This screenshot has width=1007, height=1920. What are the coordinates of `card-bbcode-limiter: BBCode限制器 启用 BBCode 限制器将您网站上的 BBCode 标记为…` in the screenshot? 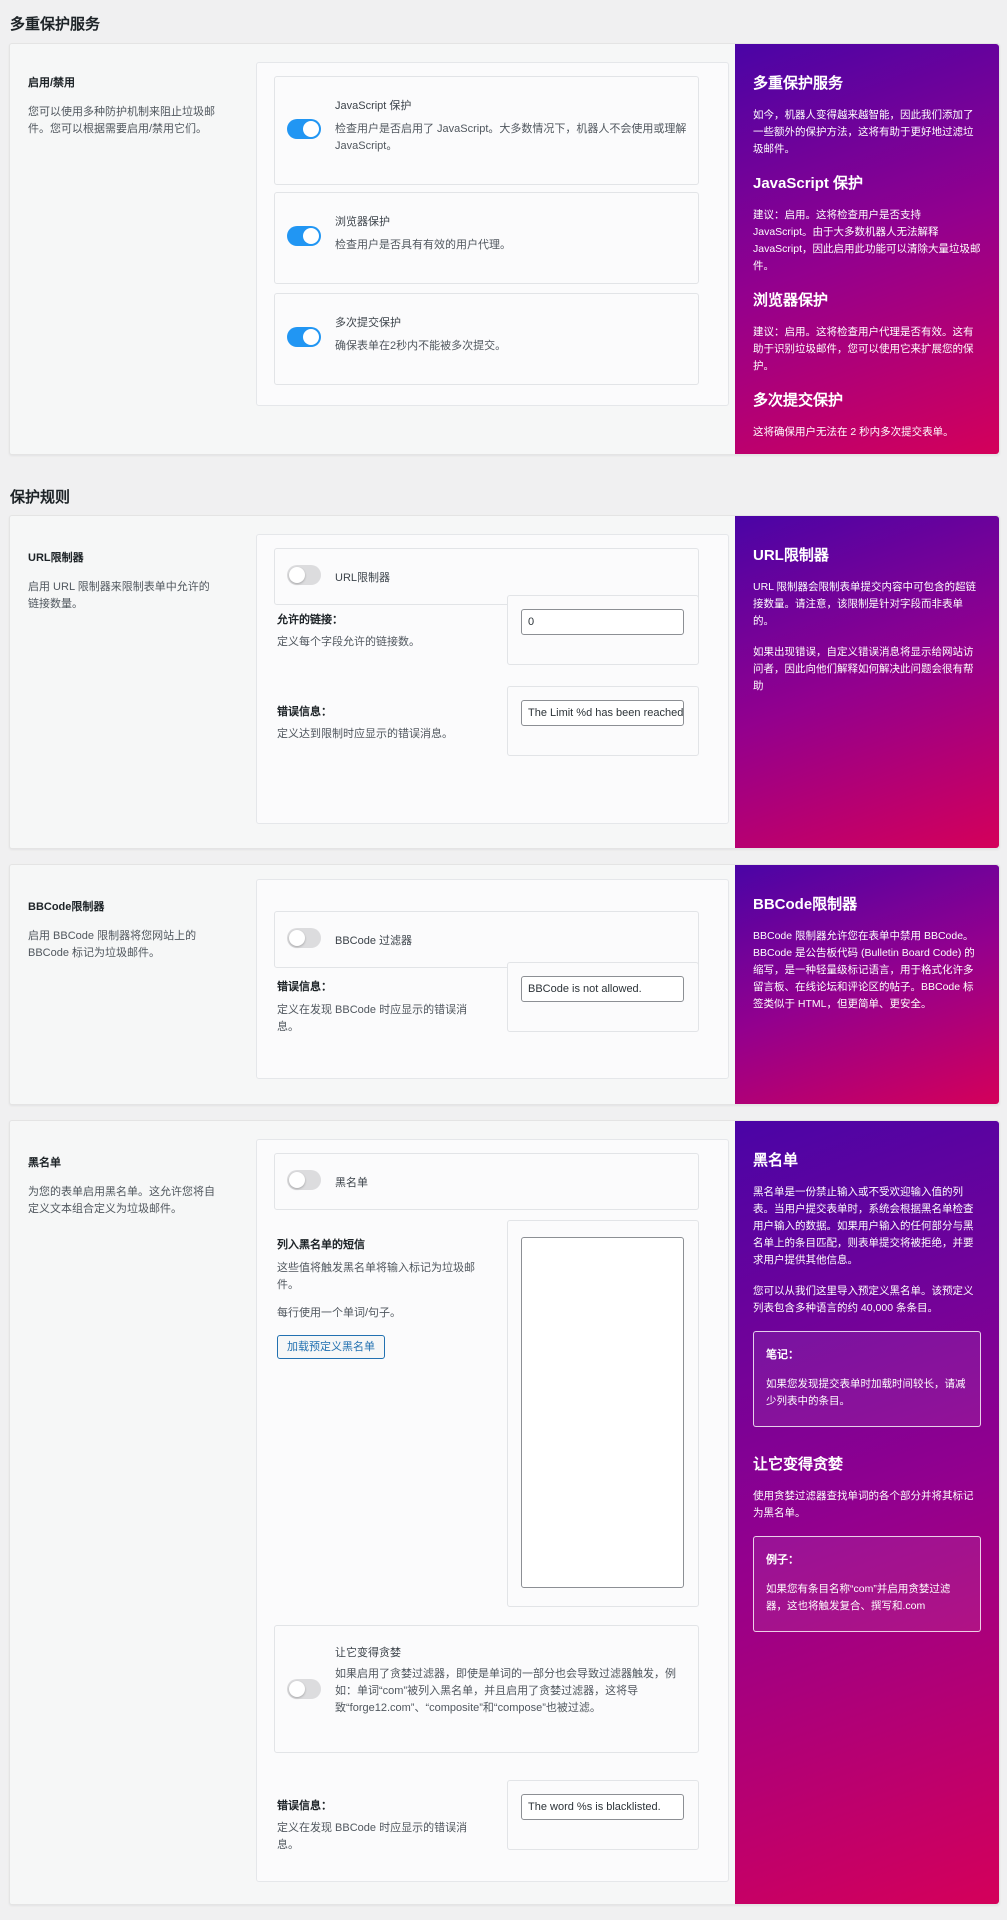 It's located at (504, 984).